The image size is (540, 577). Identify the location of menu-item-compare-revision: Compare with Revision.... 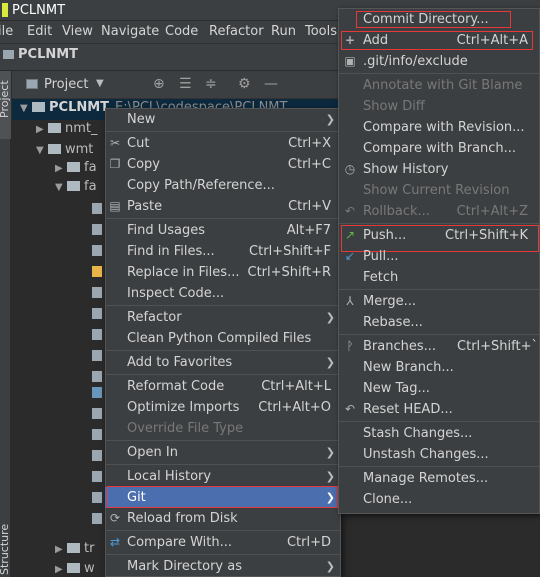
(439, 127).